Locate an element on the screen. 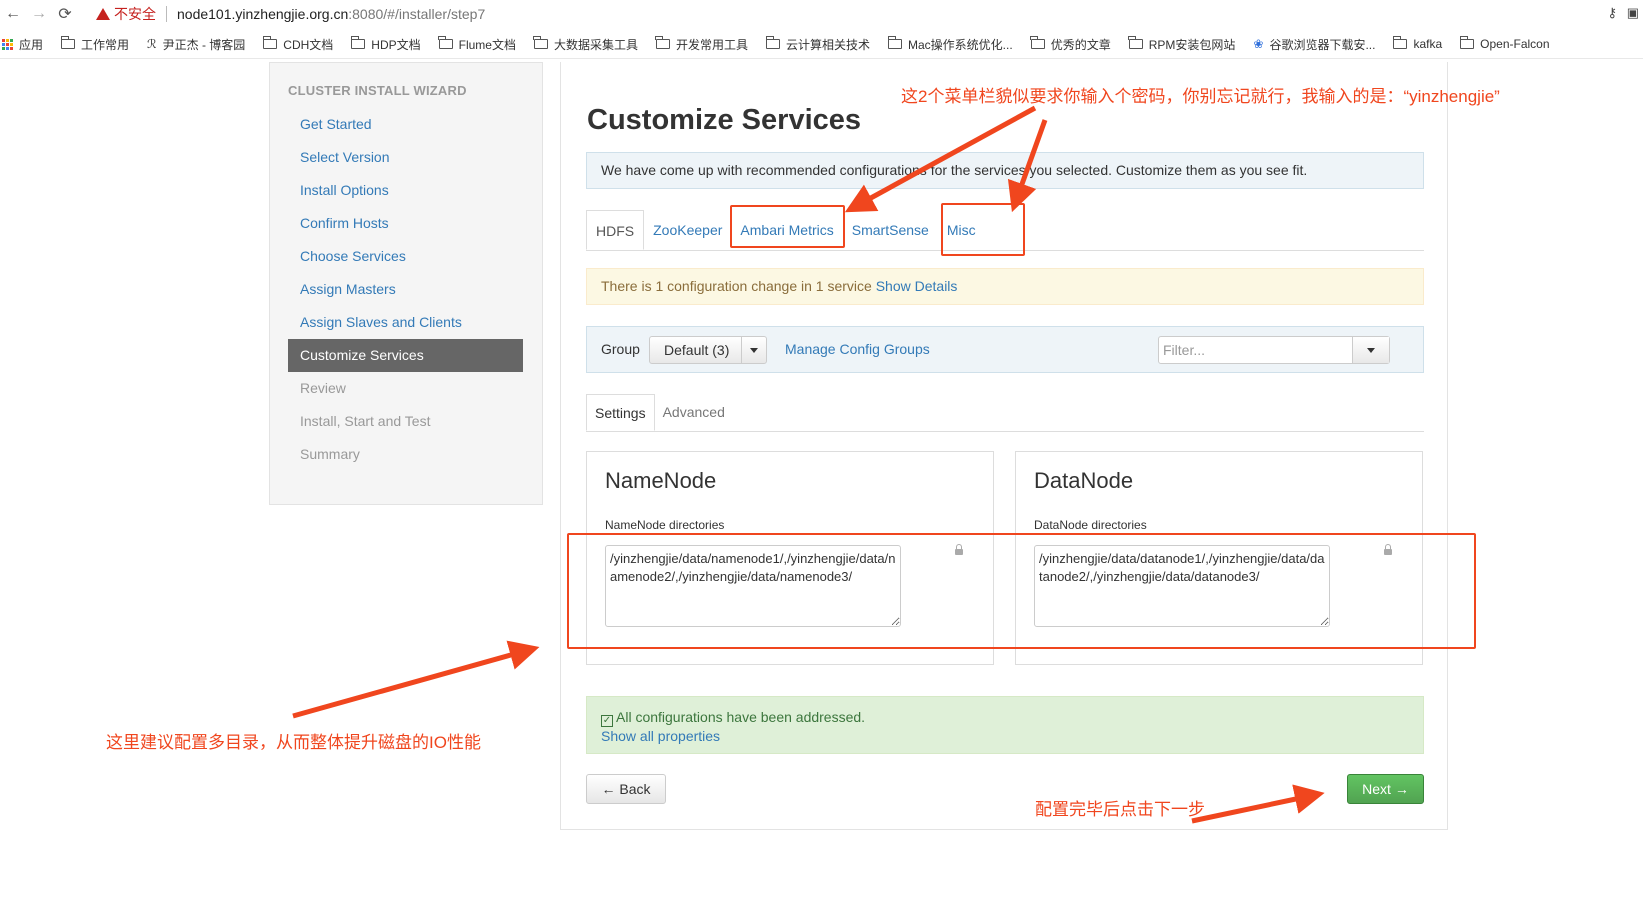 The image size is (1643, 901). datanode-dirs-label: DataNode directories is located at coordinates (1090, 525).